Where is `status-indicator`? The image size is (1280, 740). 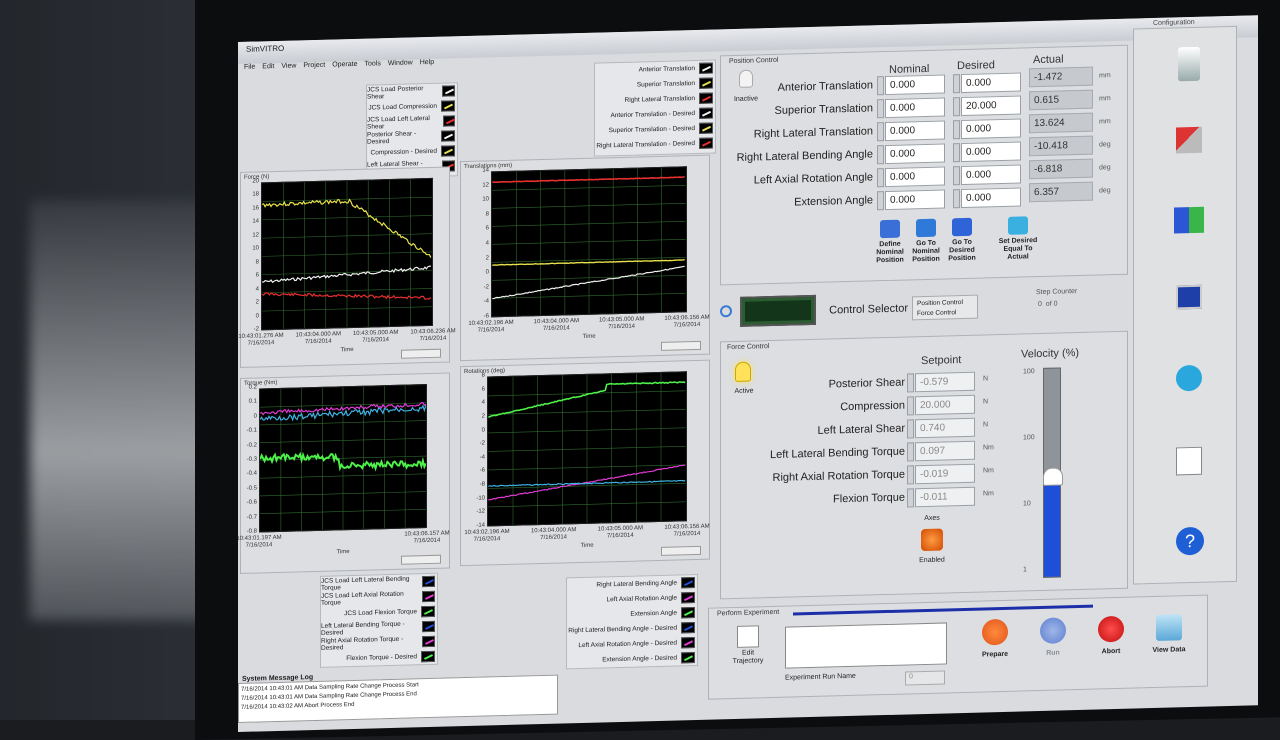
status-indicator is located at coordinates (778, 310).